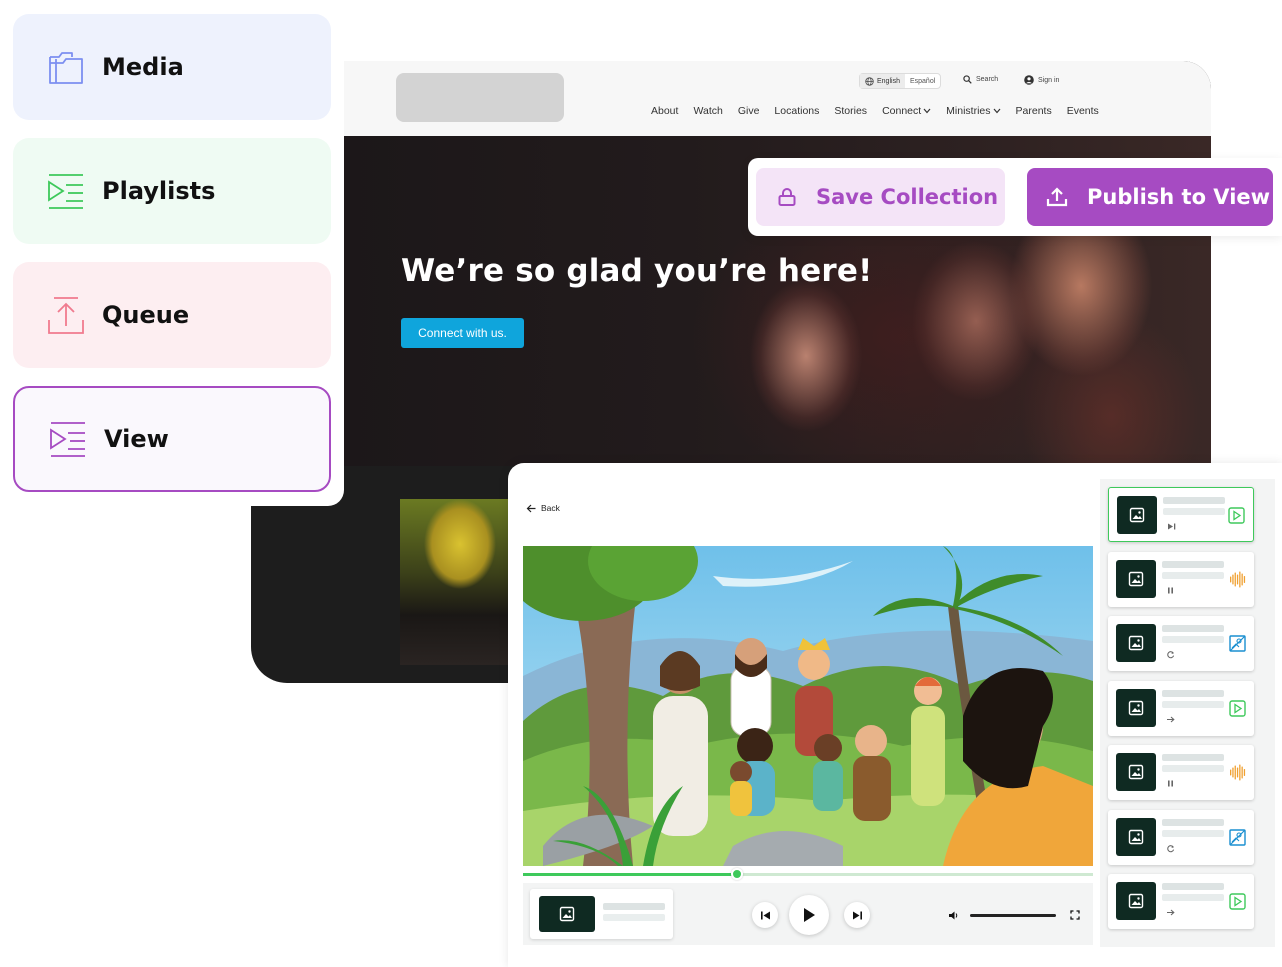  What do you see at coordinates (637, 271) in the screenshot?
I see `hero-title: We’re so glad you’re here!` at bounding box center [637, 271].